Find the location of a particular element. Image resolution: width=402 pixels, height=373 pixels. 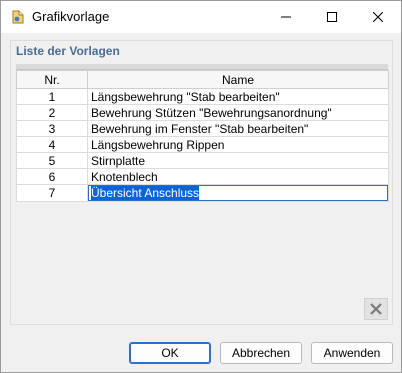

selected-text: Übersicht Anschluss is located at coordinates (145, 193).